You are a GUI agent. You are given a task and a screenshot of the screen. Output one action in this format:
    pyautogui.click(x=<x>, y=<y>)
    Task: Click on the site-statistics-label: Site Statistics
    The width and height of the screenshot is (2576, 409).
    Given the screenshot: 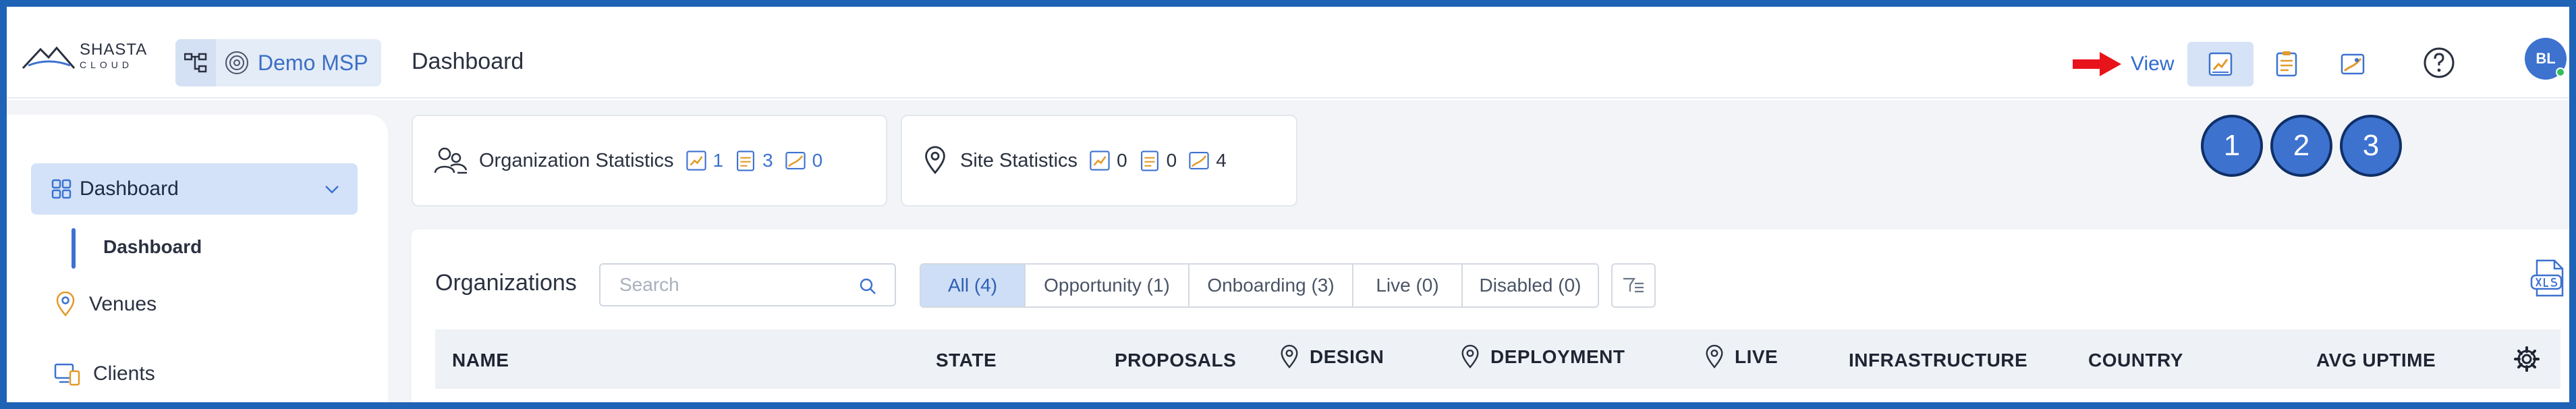 What is the action you would take?
    pyautogui.click(x=1019, y=160)
    